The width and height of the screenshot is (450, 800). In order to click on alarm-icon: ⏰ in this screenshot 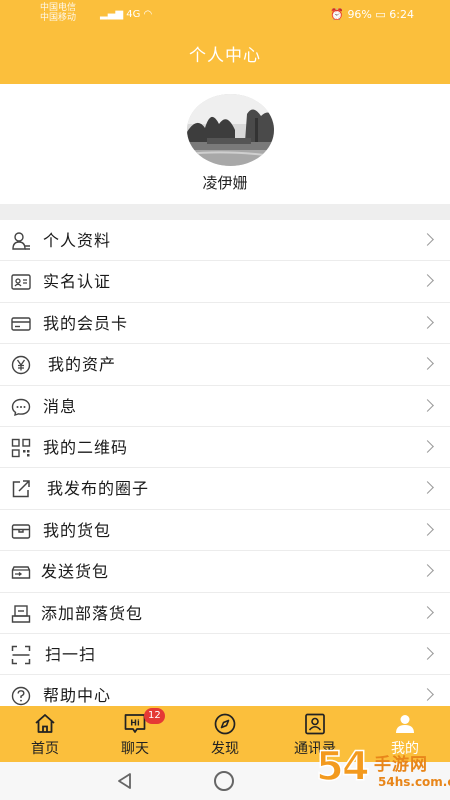, I will do `click(337, 14)`.